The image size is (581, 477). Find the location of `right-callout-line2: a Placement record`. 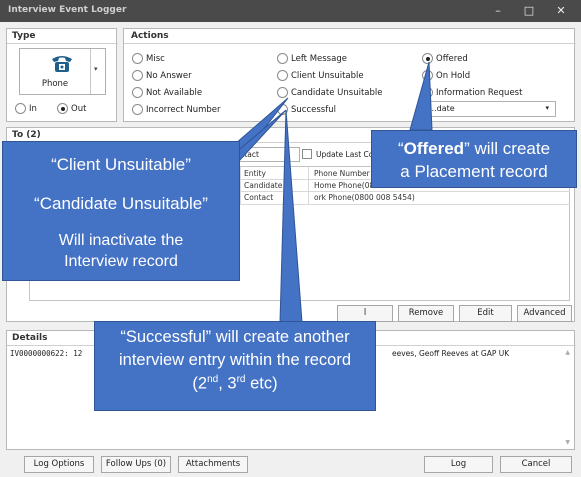

right-callout-line2: a Placement record is located at coordinates (474, 171).